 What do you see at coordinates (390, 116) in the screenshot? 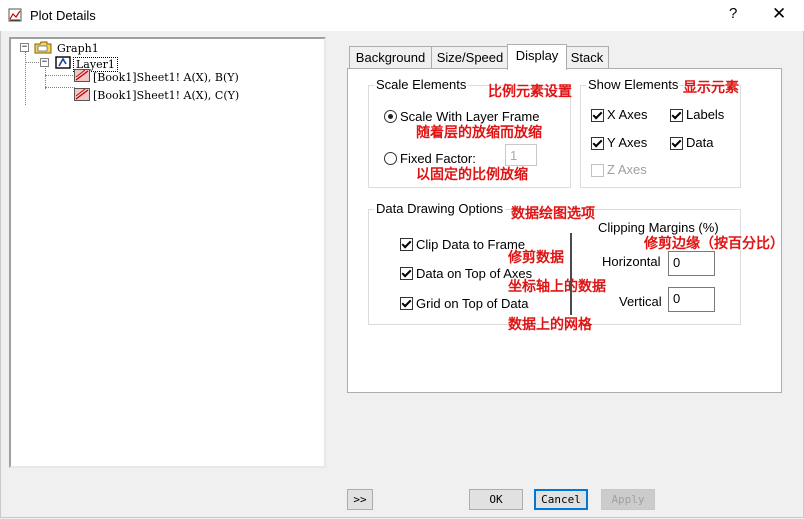
I see `scale-with-frame-radio` at bounding box center [390, 116].